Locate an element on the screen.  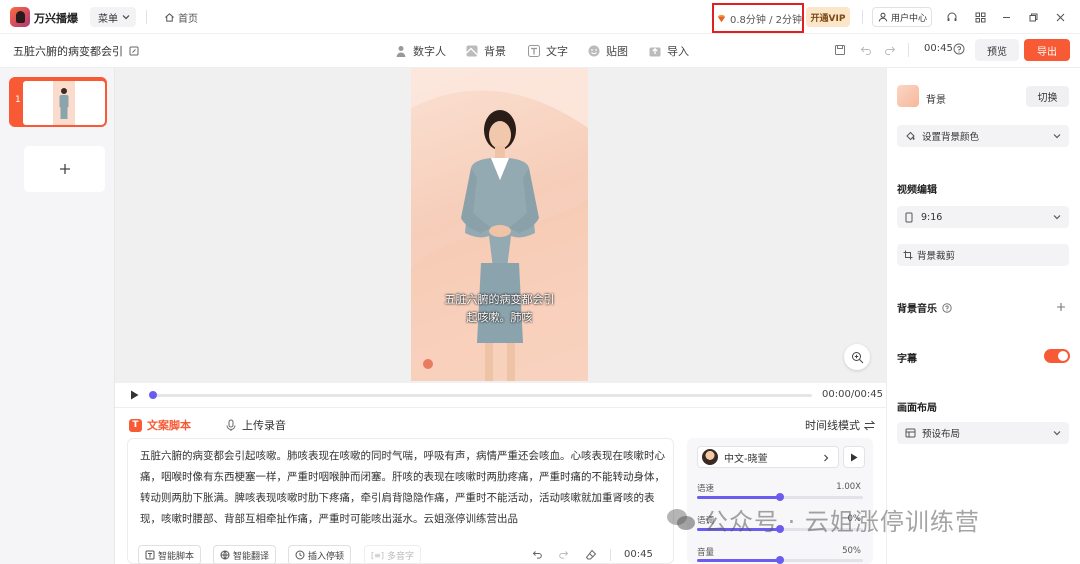
background-icon is located at coordinates (472, 51).